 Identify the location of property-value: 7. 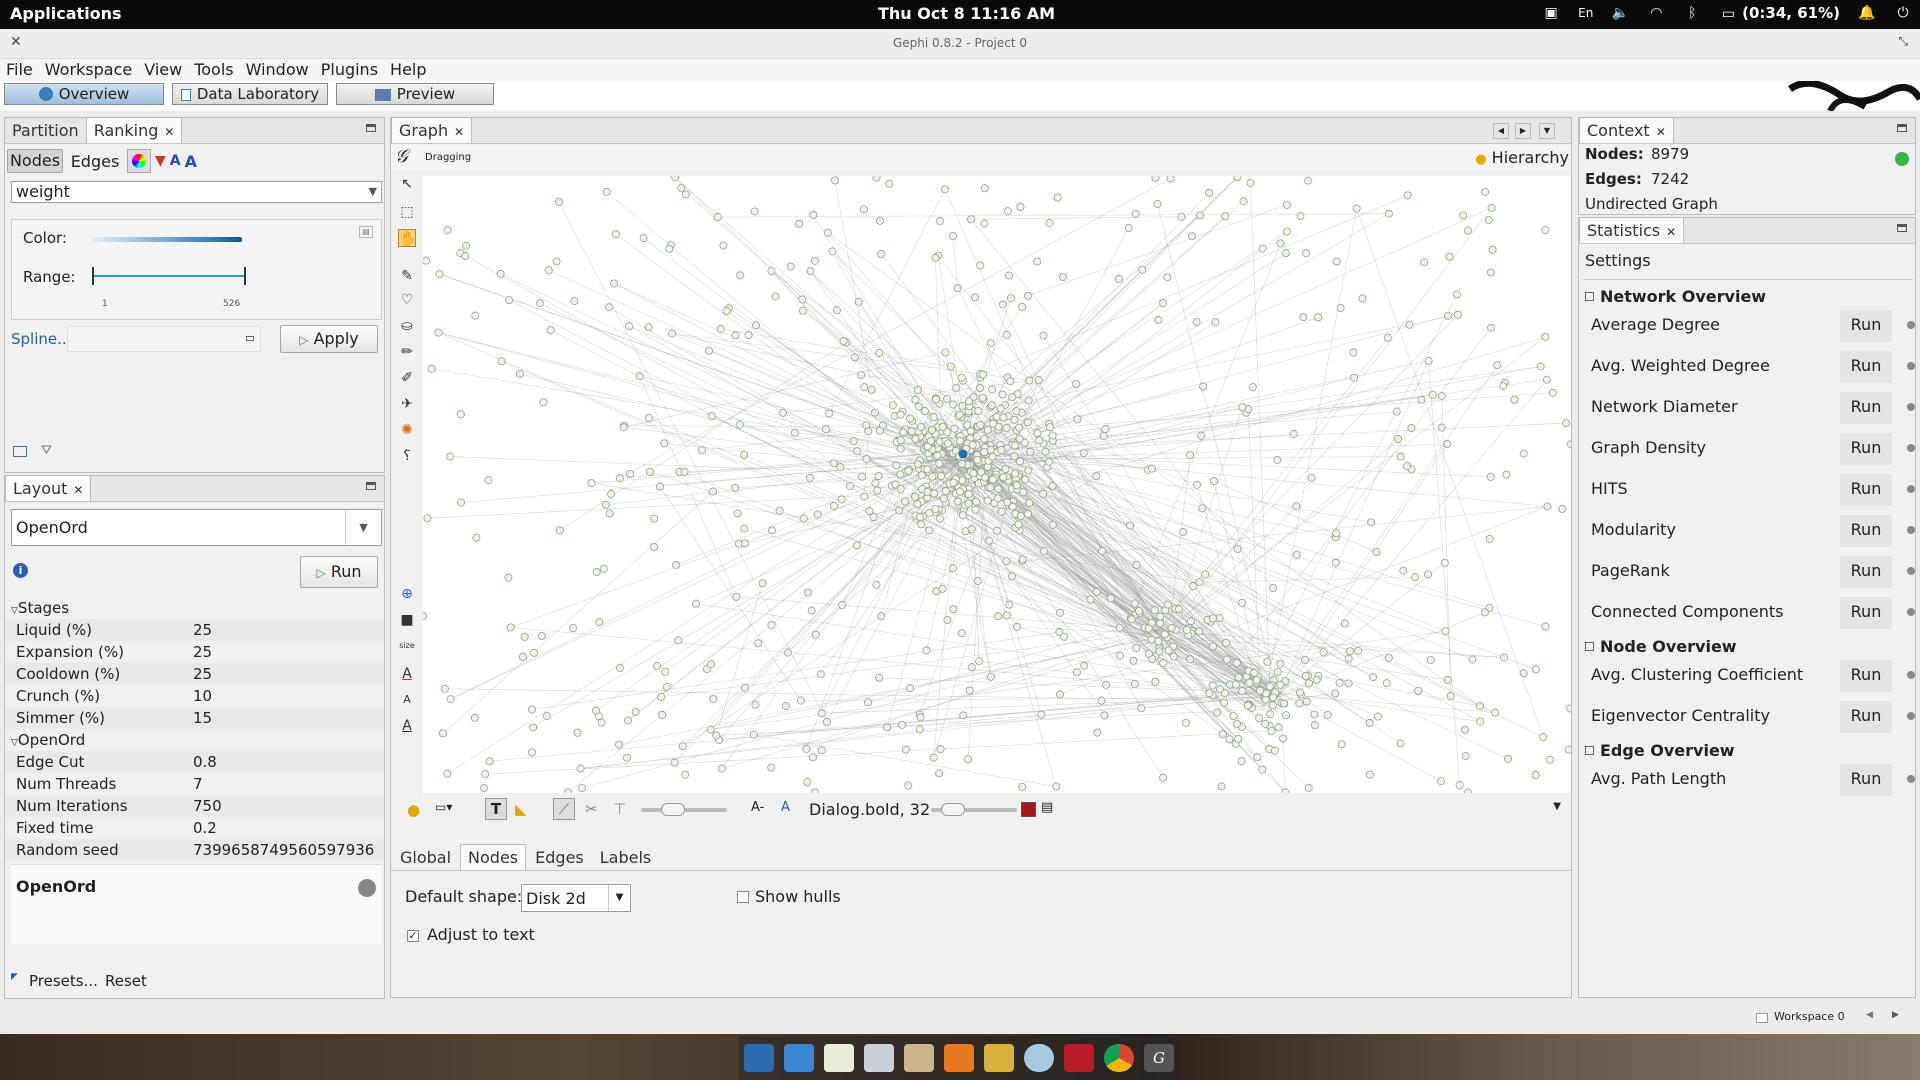
(288, 784).